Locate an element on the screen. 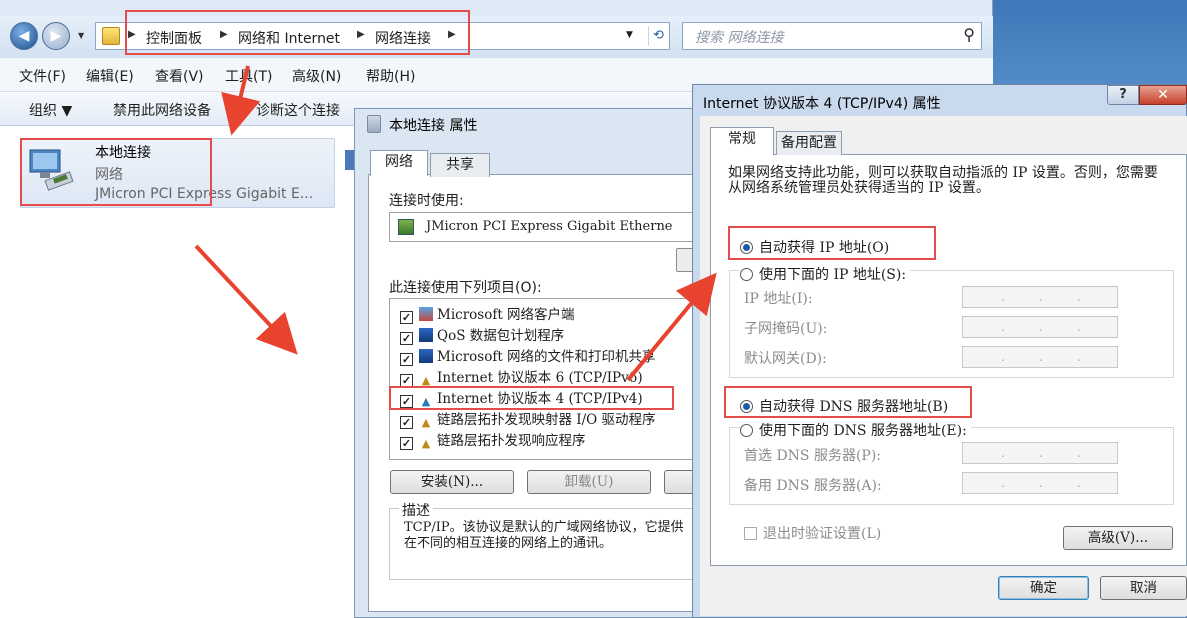  forward-button: ▶ is located at coordinates (56, 36).